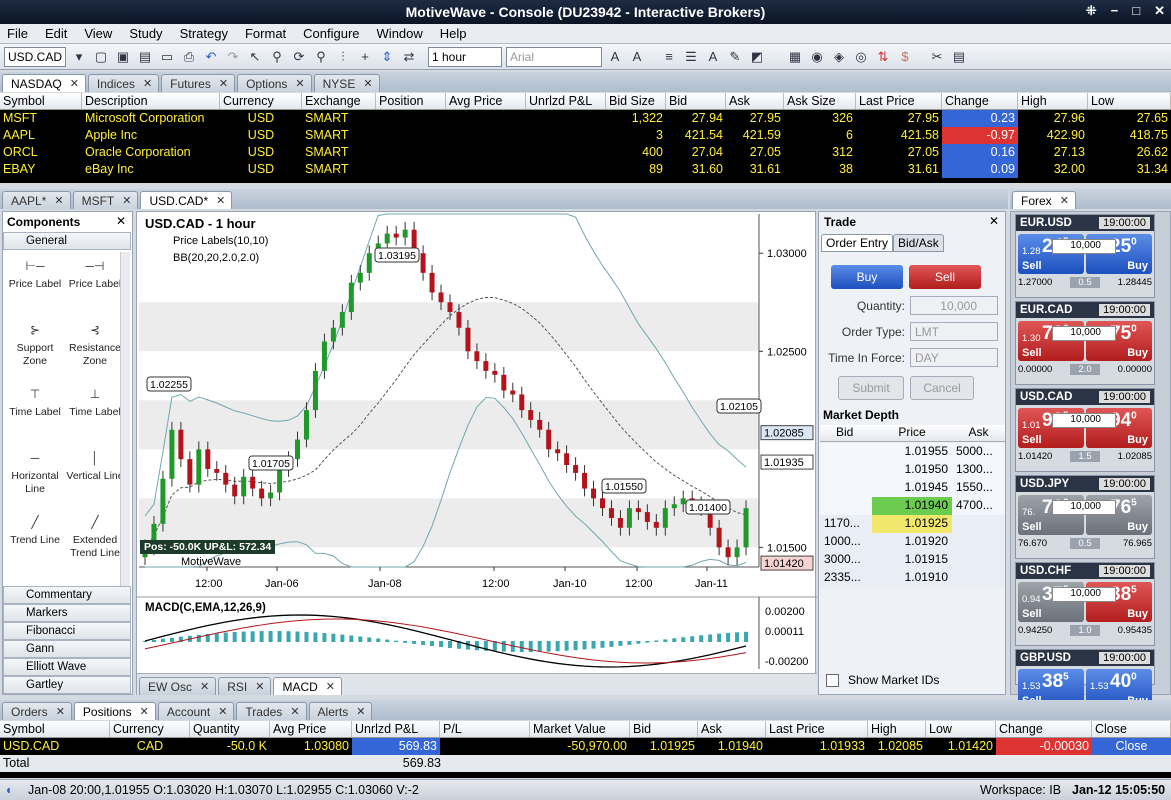 This screenshot has width=1171, height=800. Describe the element at coordinates (820, 101) in the screenshot. I see `column-header: Ask Size` at that location.